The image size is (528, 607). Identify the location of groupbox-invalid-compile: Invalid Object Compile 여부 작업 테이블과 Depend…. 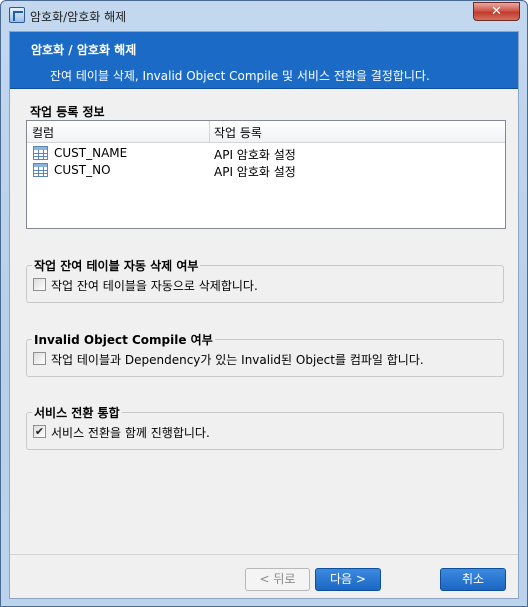
(265, 354).